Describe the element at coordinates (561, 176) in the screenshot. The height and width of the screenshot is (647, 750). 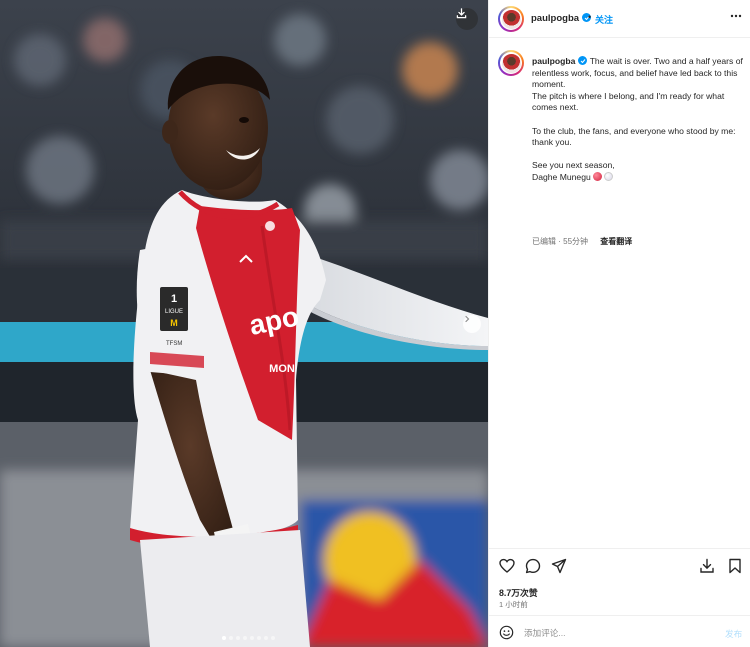
I see `caption-line: Daghe Munegu` at that location.